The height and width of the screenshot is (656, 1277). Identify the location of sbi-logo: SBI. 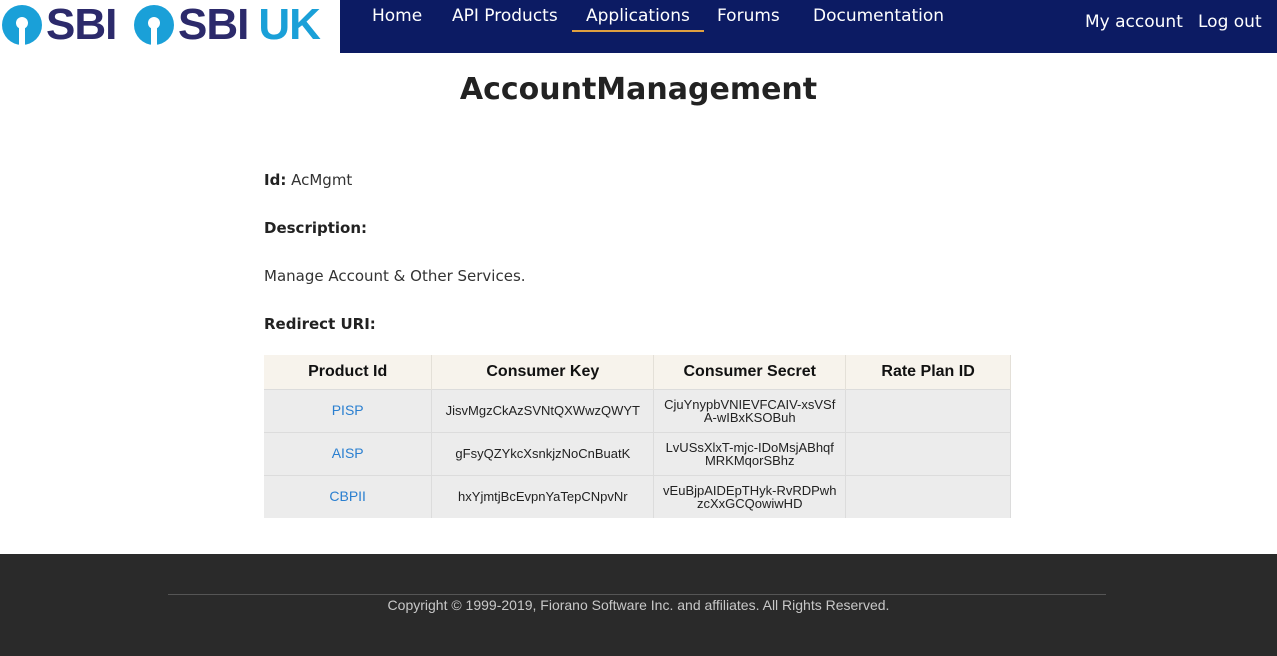
(59, 24).